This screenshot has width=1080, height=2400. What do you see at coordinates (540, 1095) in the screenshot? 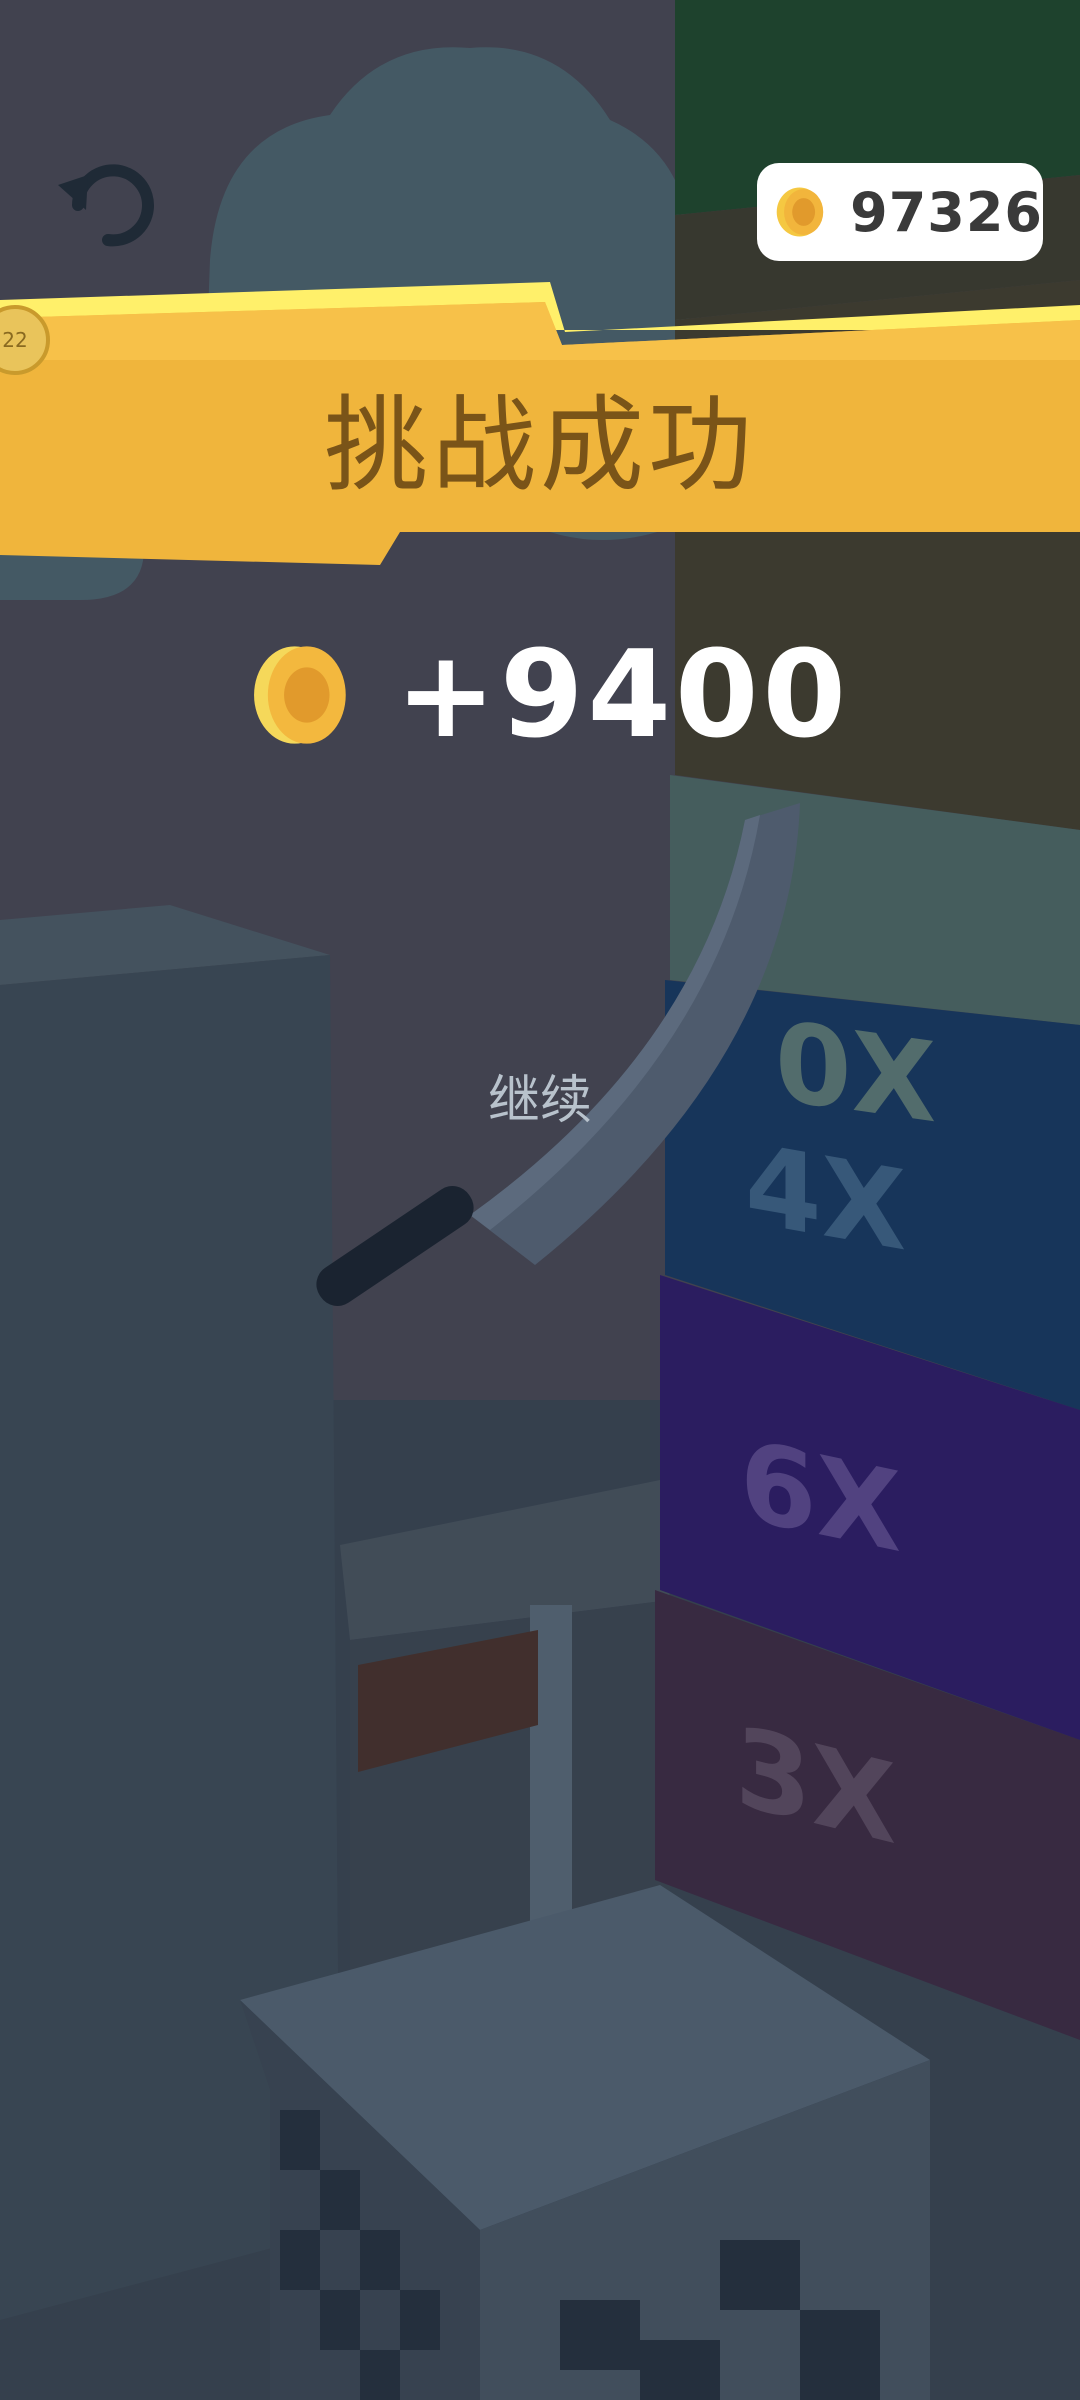
I see `continue-button: 继续` at bounding box center [540, 1095].